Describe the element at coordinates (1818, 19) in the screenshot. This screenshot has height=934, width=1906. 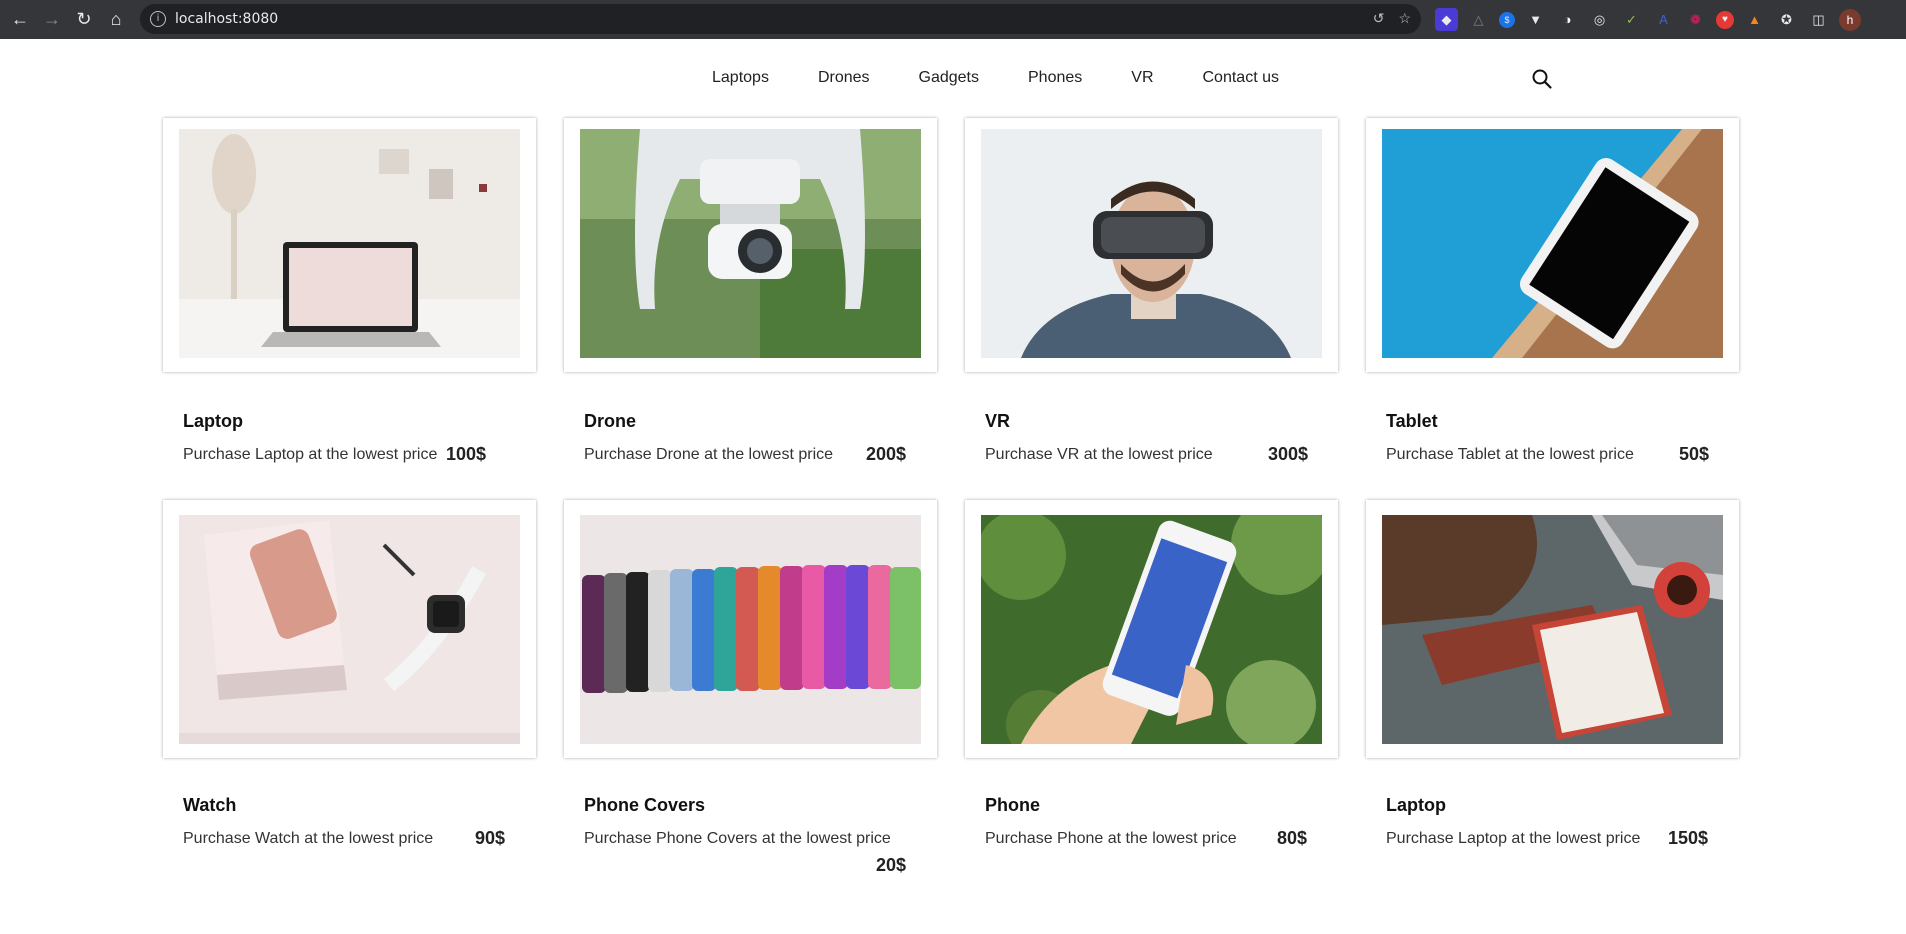
I see `sidebar-icon: ◫` at that location.